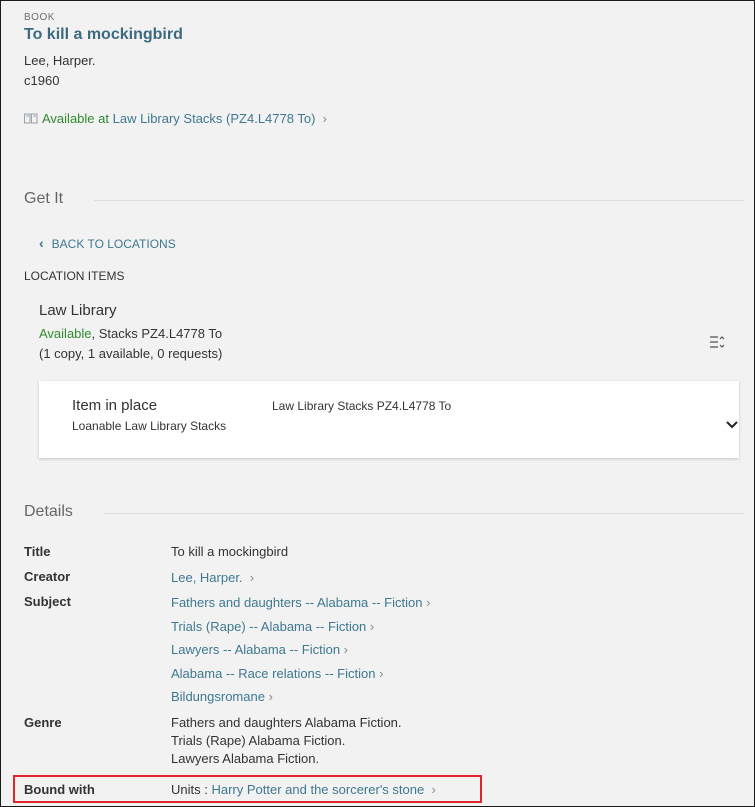  I want to click on detail-value-creator: Lee, Harper. ›, so click(212, 578).